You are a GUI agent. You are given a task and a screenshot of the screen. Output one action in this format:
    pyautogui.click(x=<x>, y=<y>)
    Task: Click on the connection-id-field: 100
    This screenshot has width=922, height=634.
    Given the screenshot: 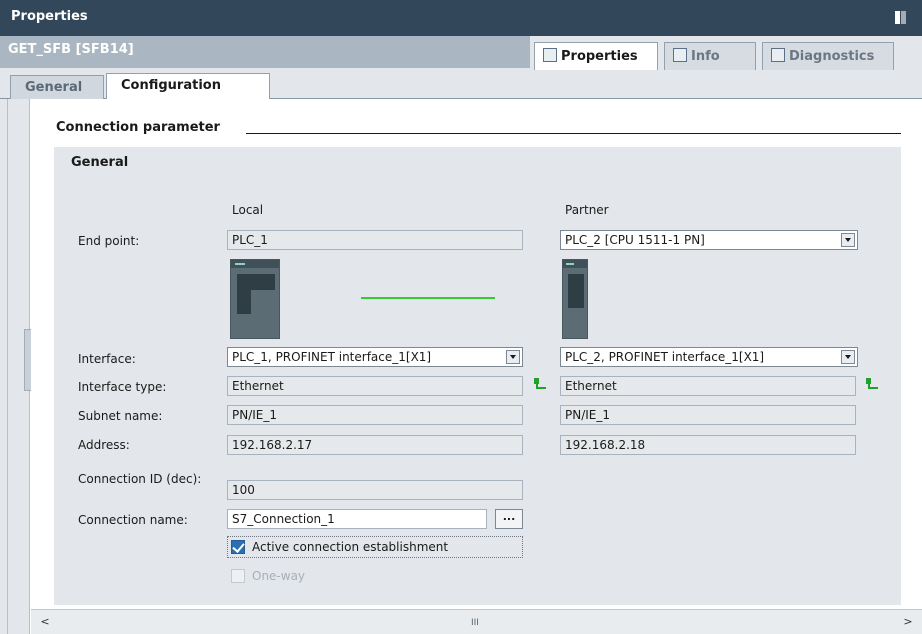 What is the action you would take?
    pyautogui.click(x=375, y=490)
    